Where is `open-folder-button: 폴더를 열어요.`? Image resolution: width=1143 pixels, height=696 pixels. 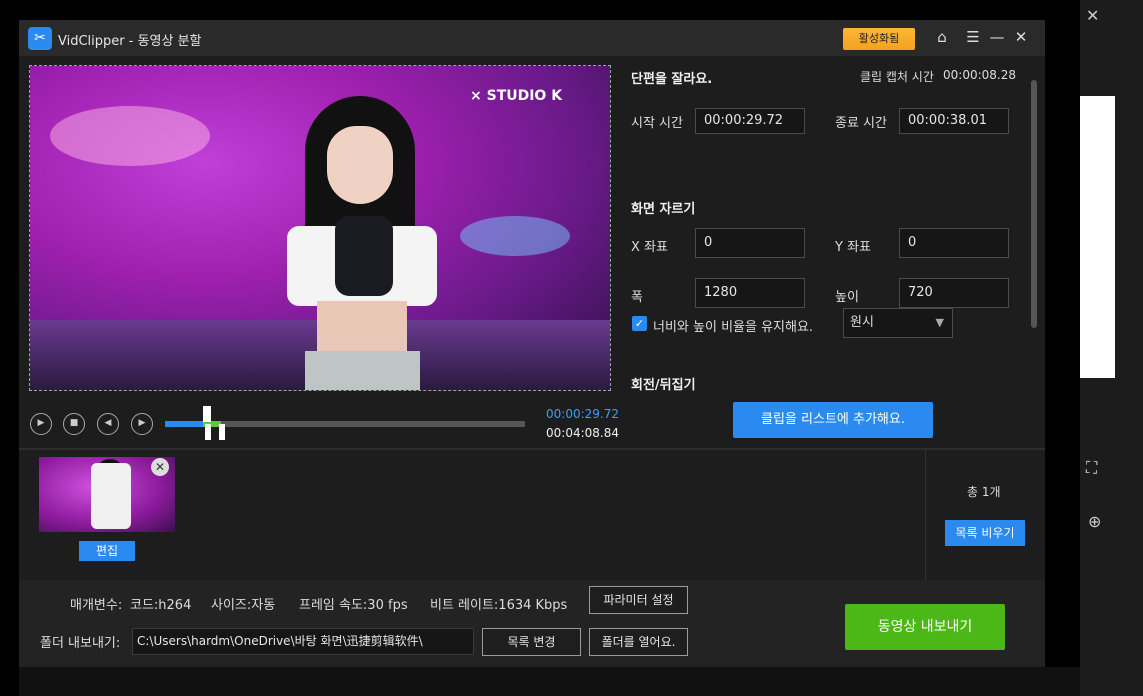 open-folder-button: 폴더를 열어요. is located at coordinates (638, 642).